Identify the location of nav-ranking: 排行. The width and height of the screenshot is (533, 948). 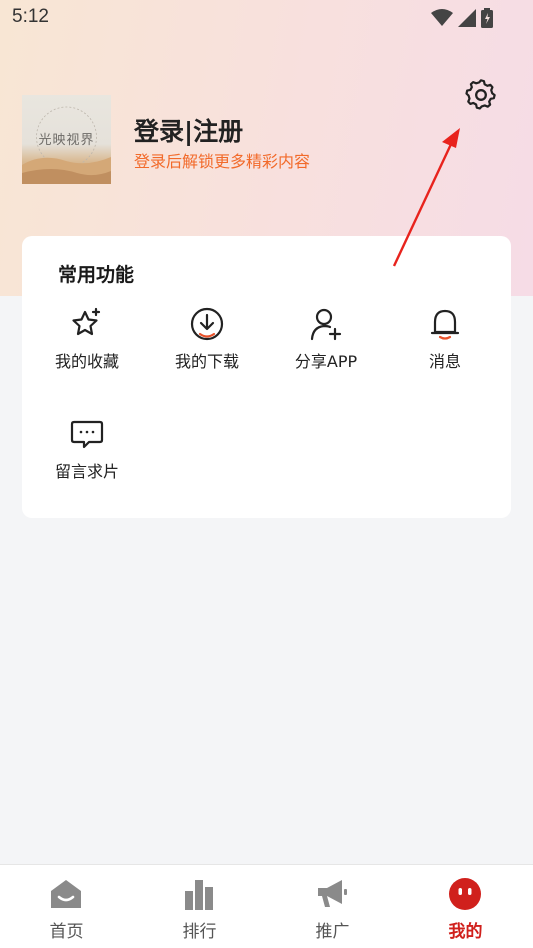
(199, 906).